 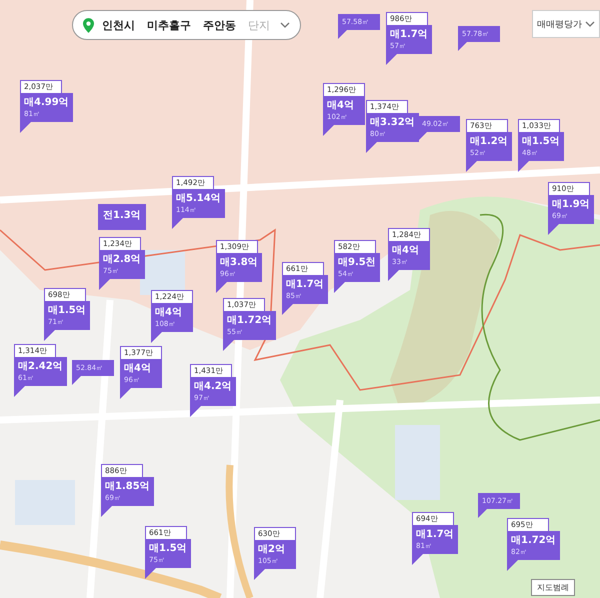 I want to click on sale-price-label: 매2.8억, so click(x=122, y=259).